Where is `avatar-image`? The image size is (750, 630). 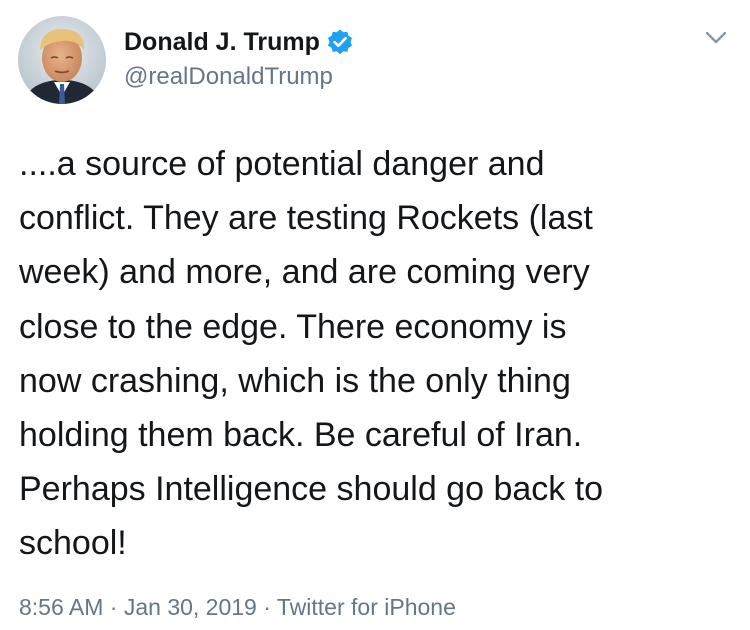 avatar-image is located at coordinates (62, 60).